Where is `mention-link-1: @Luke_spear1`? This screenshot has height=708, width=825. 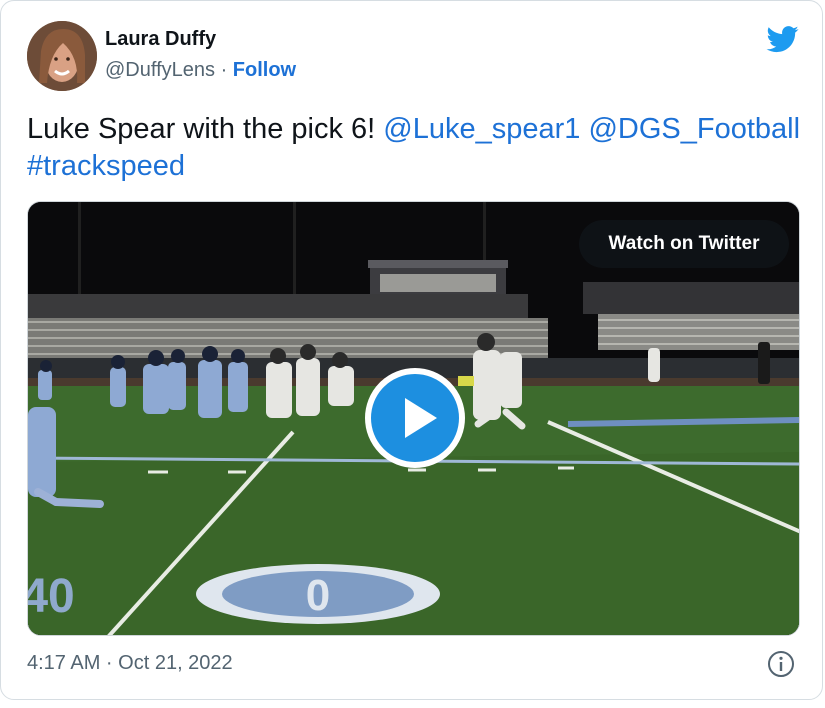 mention-link-1: @Luke_spear1 is located at coordinates (481, 129).